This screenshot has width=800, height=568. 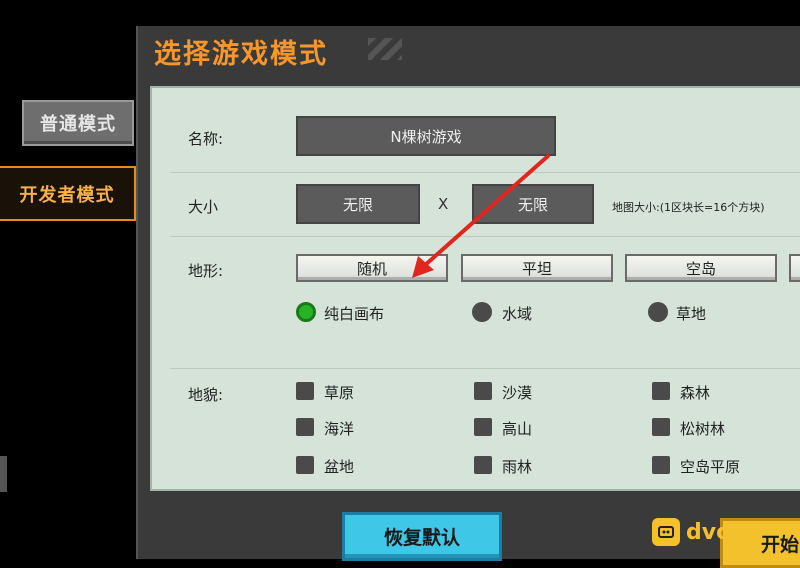 I want to click on red-arrow-icon, so click(x=481, y=216).